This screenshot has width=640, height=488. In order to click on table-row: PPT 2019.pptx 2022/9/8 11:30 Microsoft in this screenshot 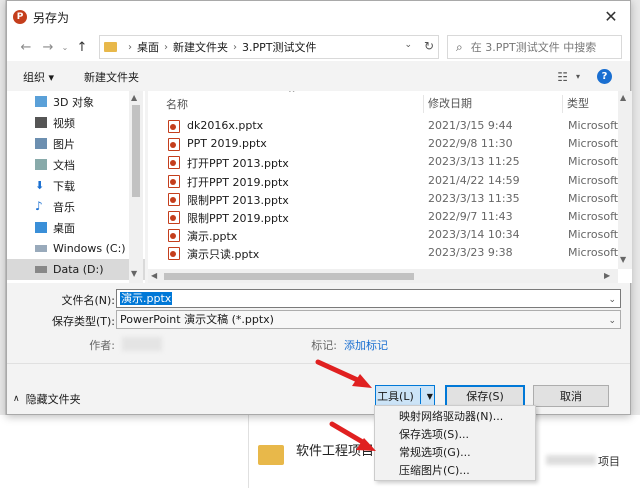, I will do `click(390, 144)`.